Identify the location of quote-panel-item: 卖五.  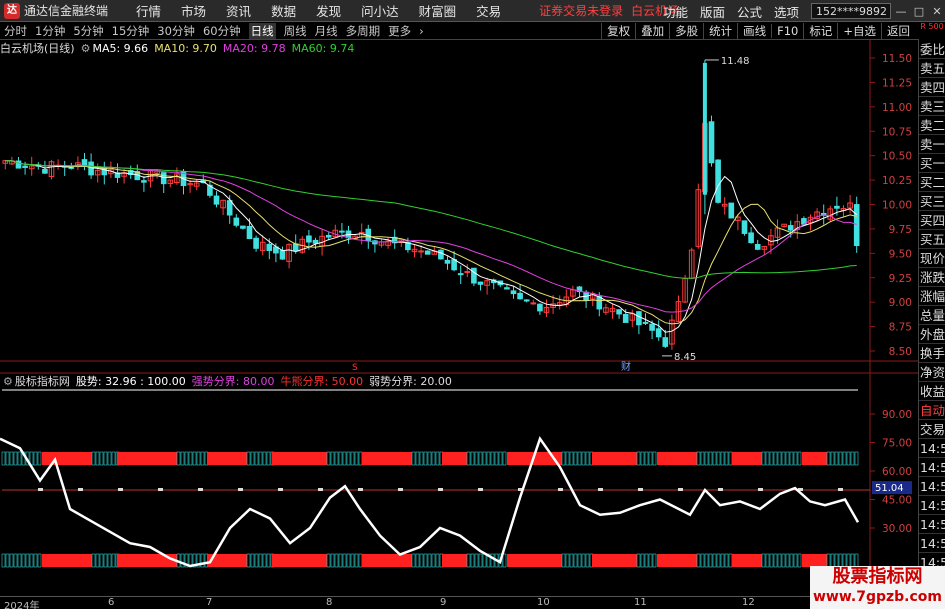
(932, 68).